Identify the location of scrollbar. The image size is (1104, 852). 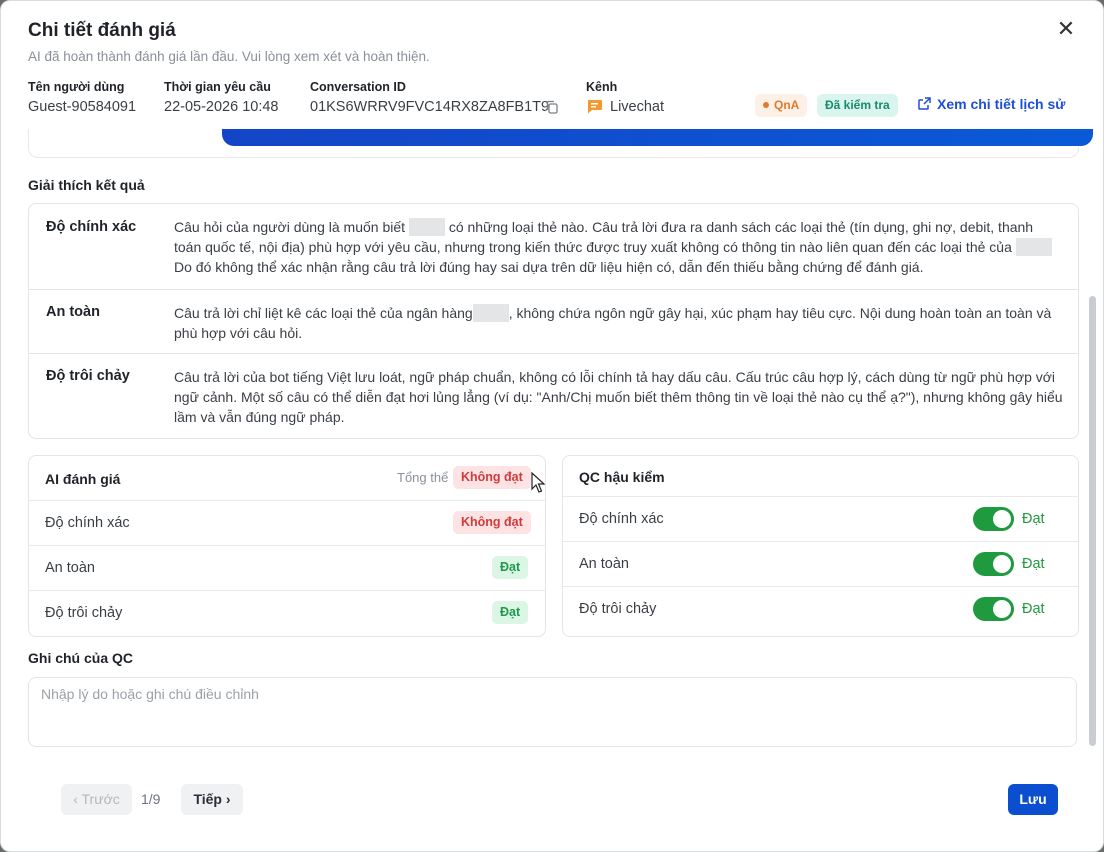
(1092, 521).